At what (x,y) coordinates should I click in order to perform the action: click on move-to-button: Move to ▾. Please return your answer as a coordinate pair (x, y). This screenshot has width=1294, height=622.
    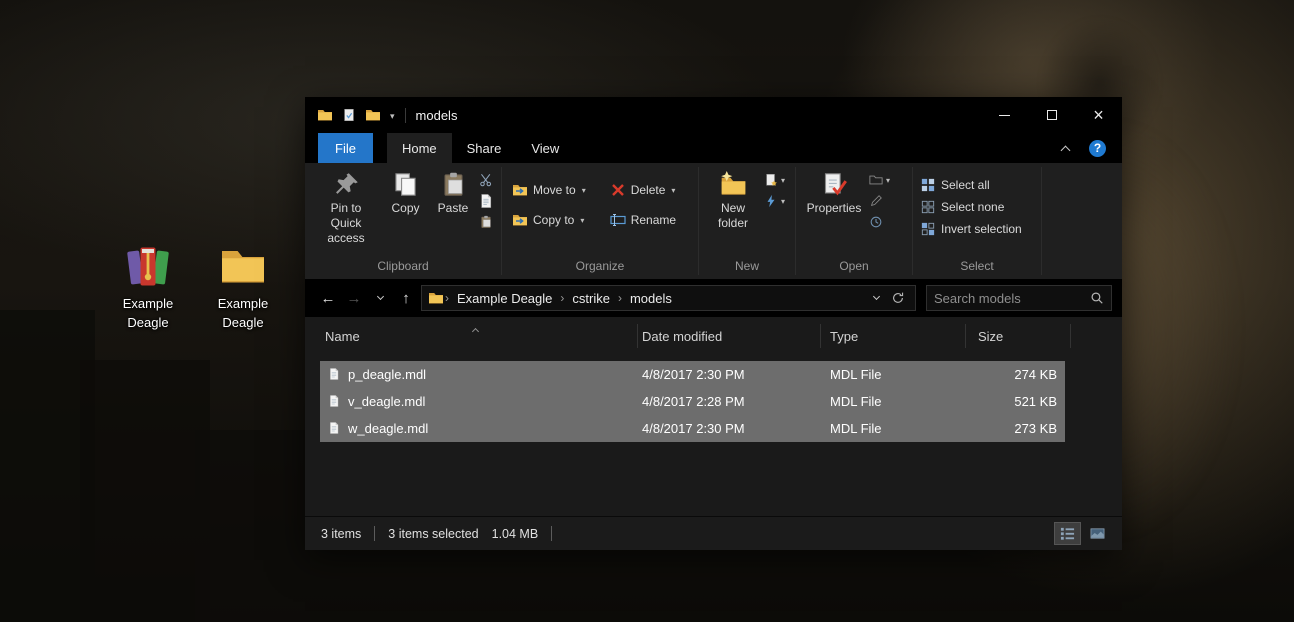
    Looking at the image, I should click on (549, 190).